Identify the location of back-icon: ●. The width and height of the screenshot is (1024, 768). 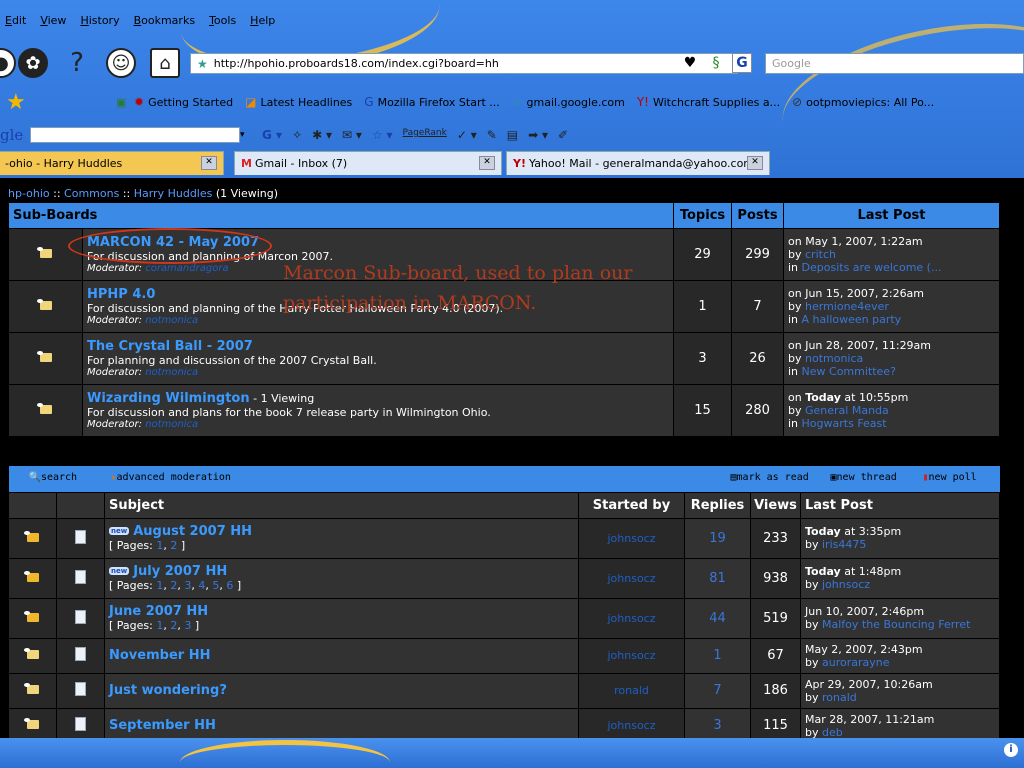
(8, 63).